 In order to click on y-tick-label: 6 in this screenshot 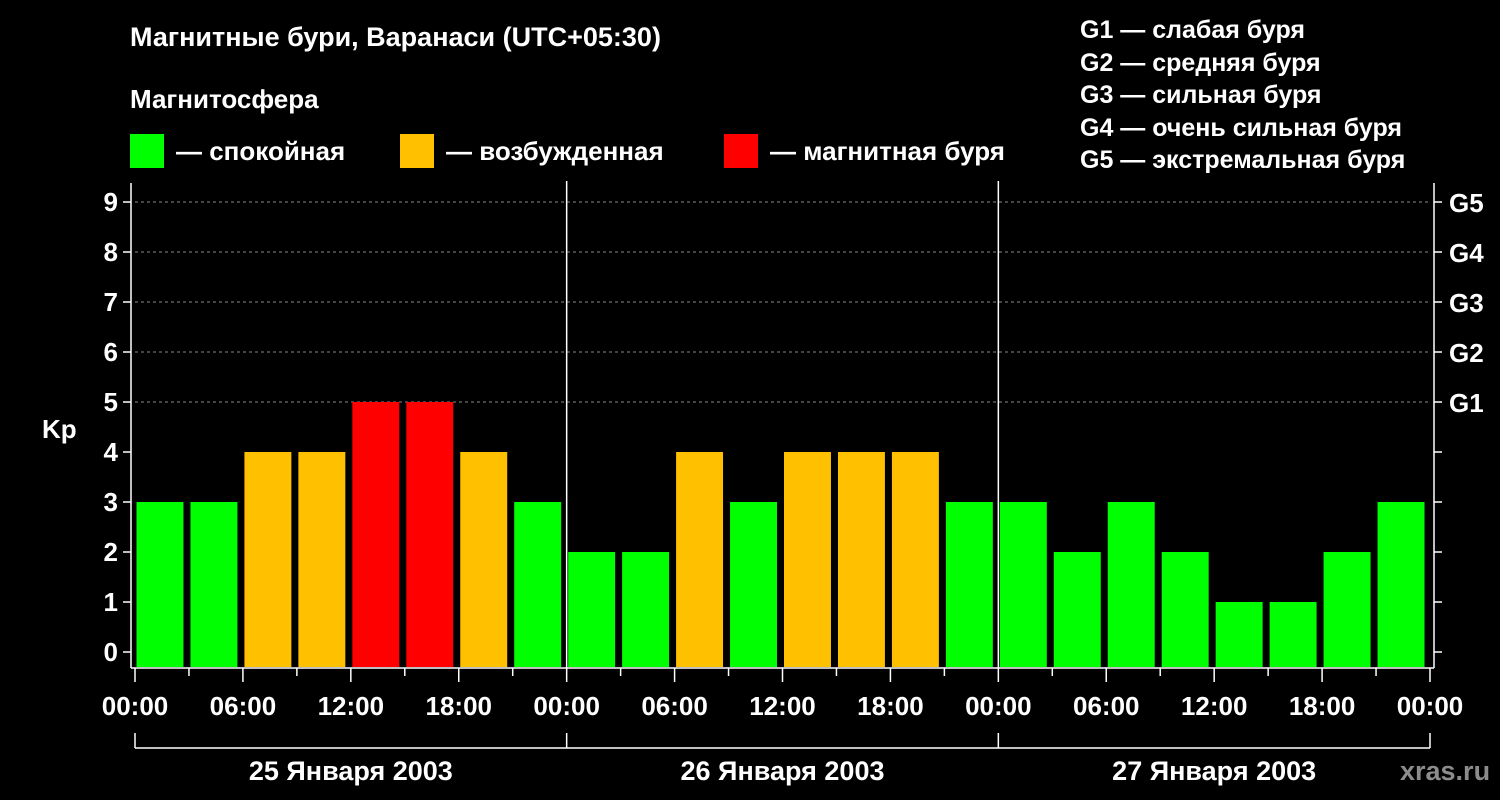, I will do `click(111, 352)`.